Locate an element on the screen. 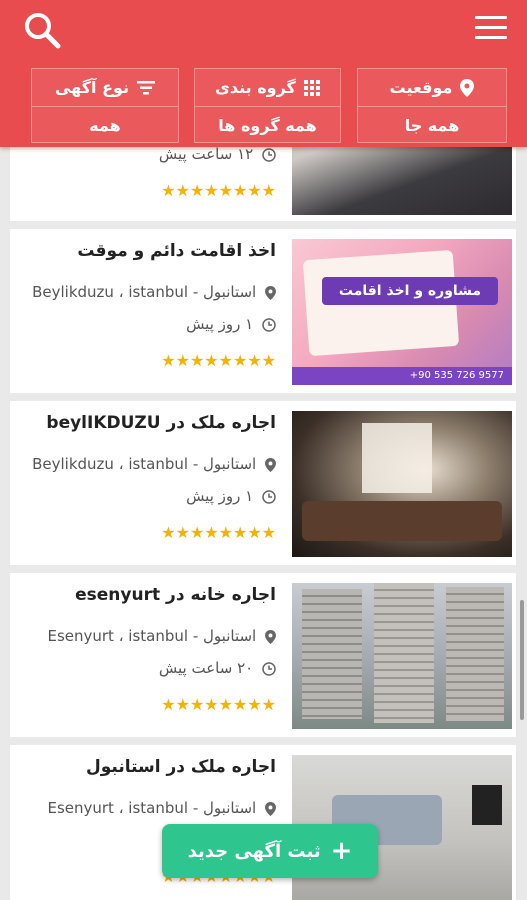 The width and height of the screenshot is (527, 900). plus-icon: + is located at coordinates (341, 851).